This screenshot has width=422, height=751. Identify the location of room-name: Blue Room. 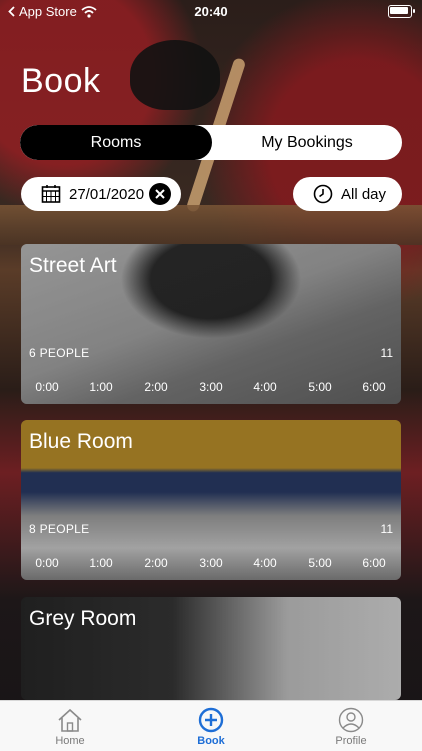
(81, 441).